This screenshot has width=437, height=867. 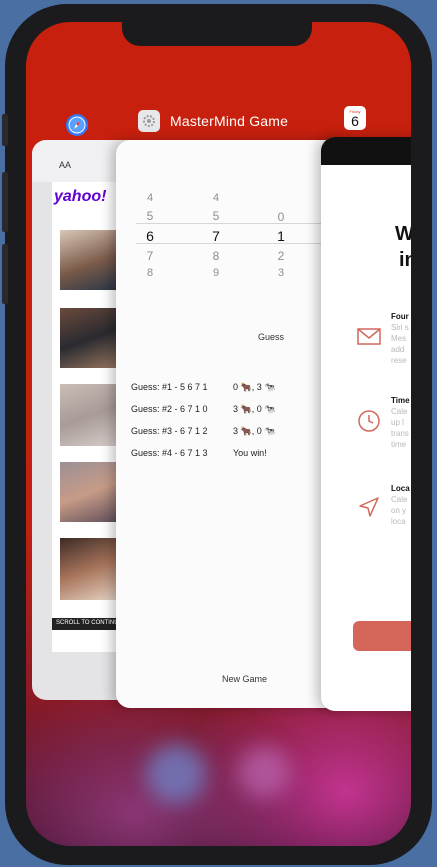 I want to click on feature-item: Four Siri s Mes add rese, so click(x=400, y=338).